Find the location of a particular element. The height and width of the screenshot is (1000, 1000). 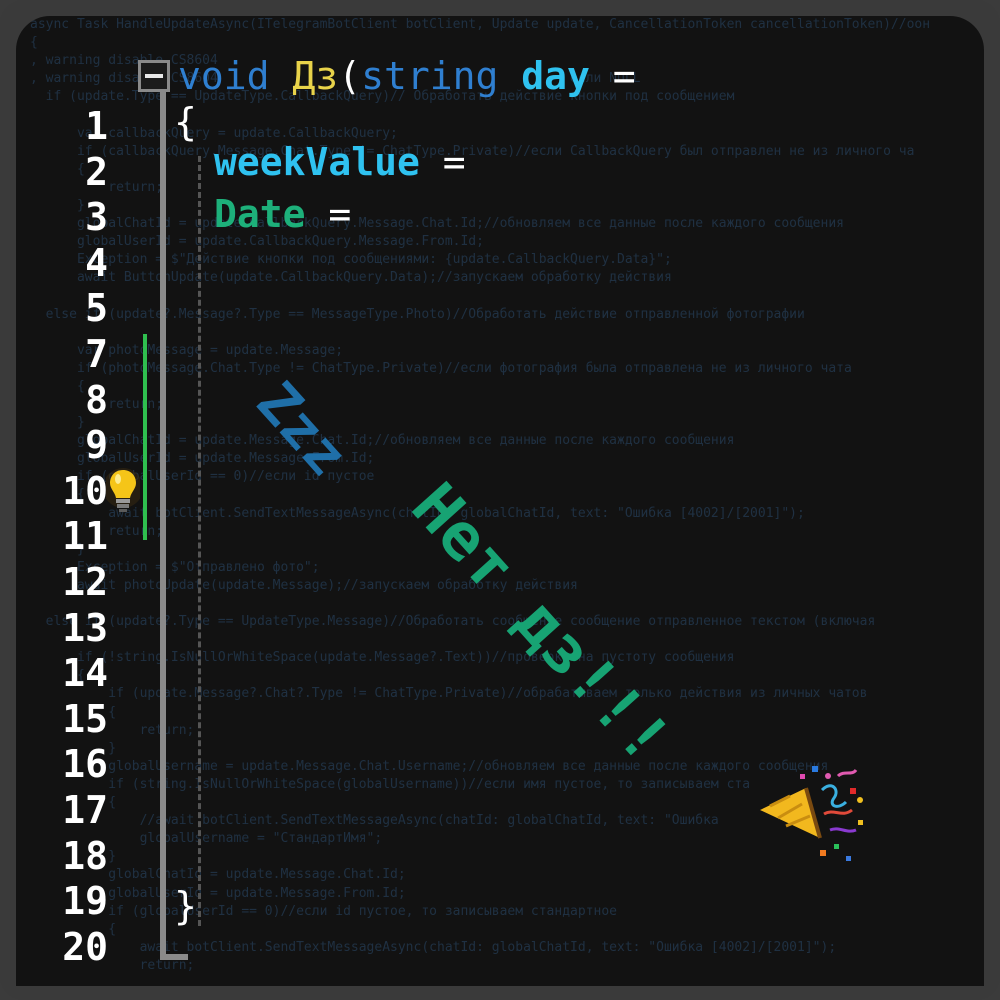

background-code-line: var photoMessage = update.Message; is located at coordinates (187, 350).